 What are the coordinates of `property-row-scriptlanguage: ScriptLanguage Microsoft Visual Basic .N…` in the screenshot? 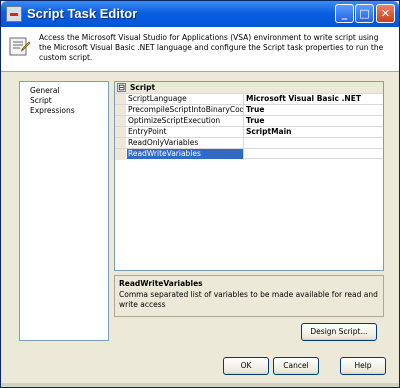 It's located at (249, 99).